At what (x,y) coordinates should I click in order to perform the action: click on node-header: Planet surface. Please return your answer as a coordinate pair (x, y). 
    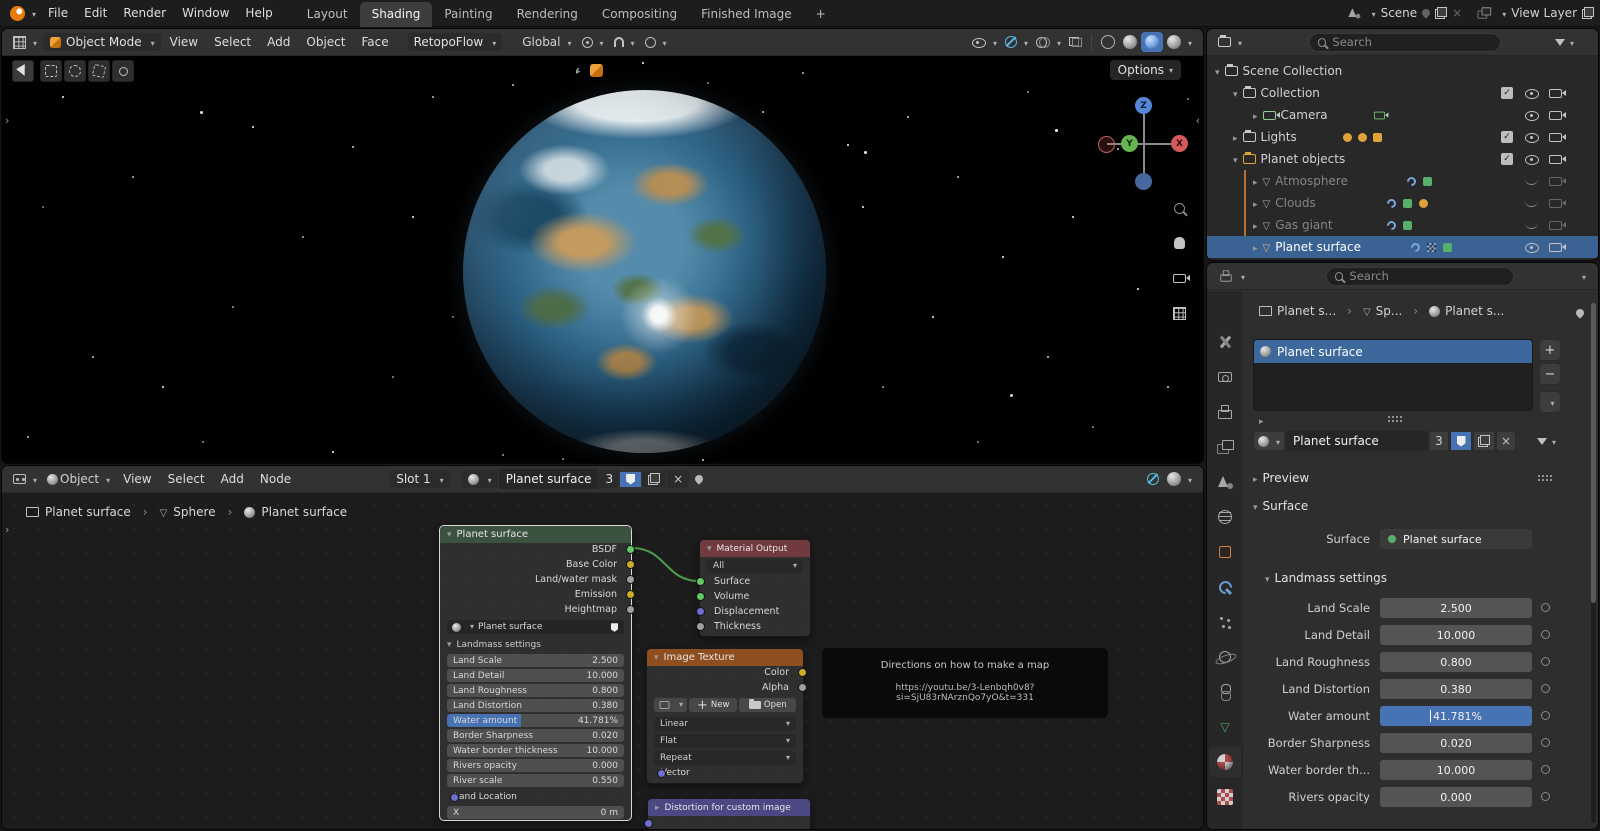
    Looking at the image, I should click on (535, 534).